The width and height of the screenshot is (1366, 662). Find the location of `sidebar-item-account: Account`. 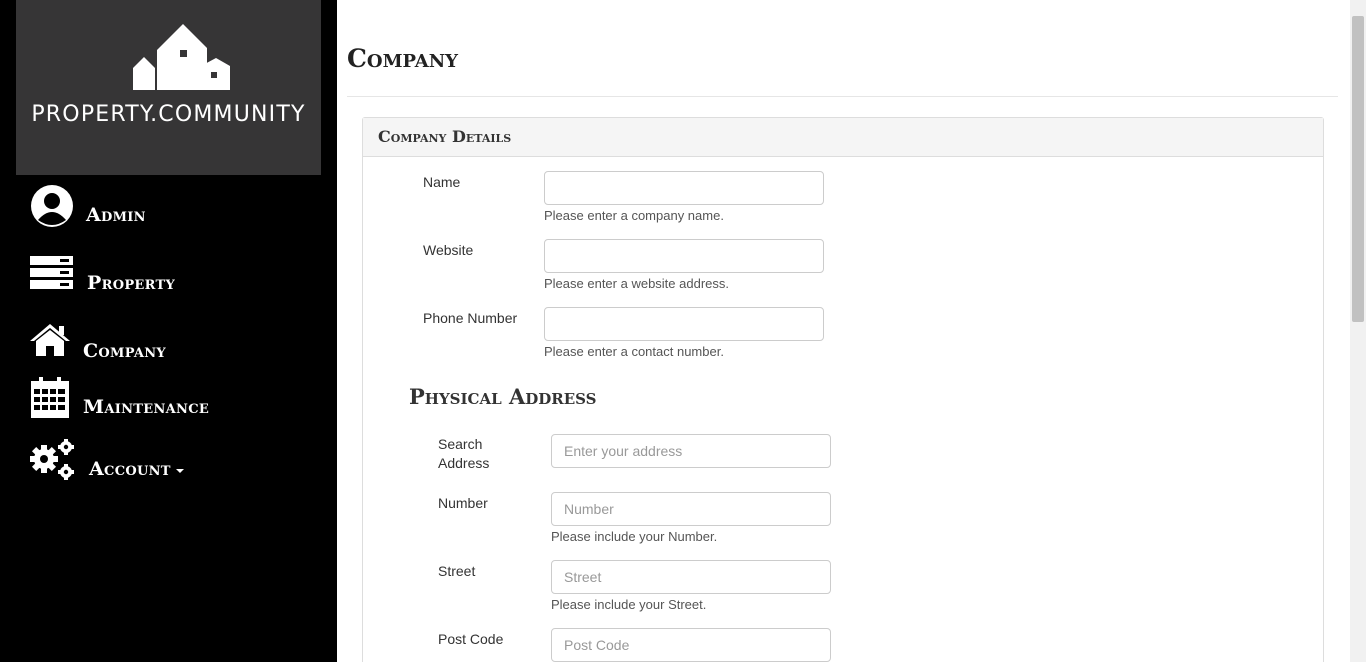

sidebar-item-account: Account is located at coordinates (107, 460).